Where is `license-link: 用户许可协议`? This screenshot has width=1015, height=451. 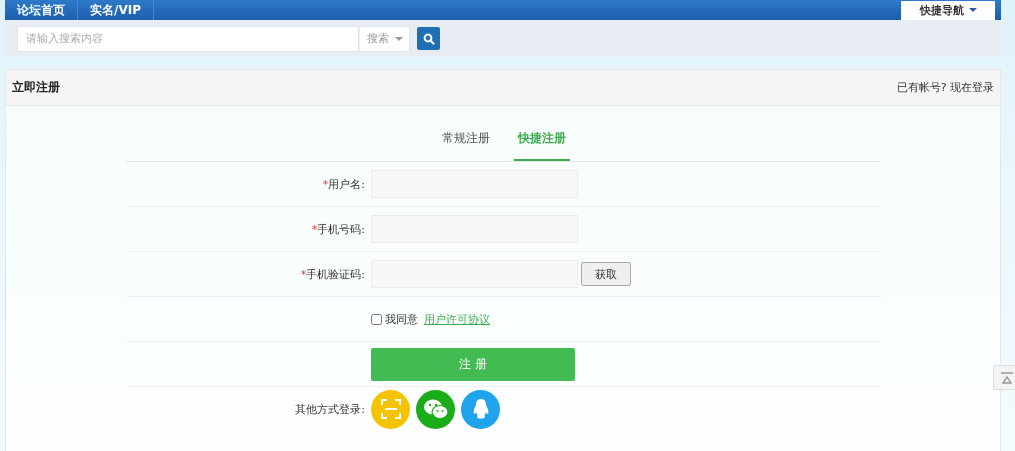 license-link: 用户许可协议 is located at coordinates (457, 319).